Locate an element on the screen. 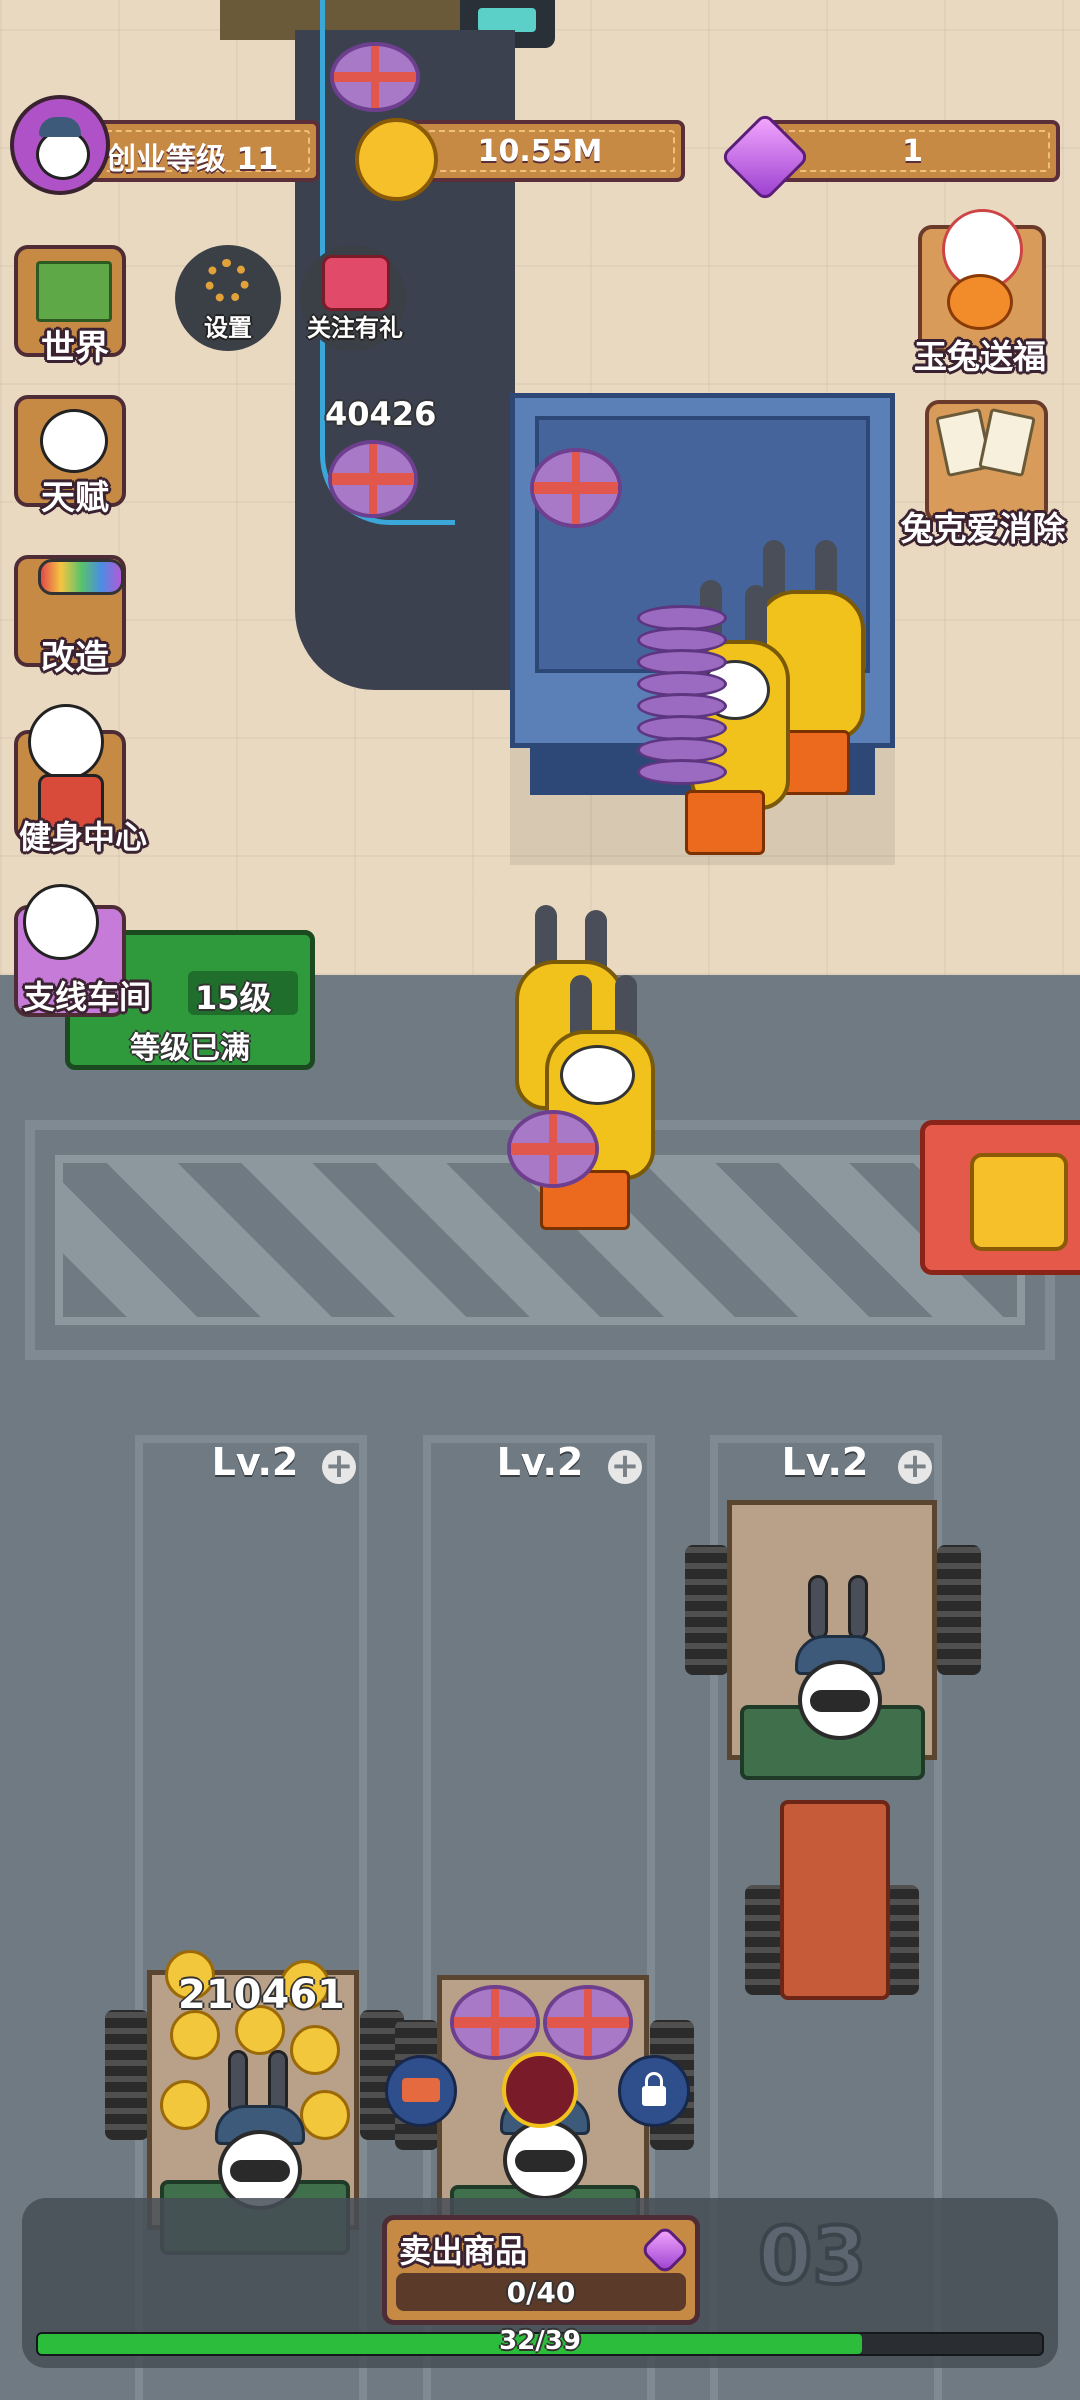 Image resolution: width=1080 pixels, height=2400 pixels. gem-bar: 1 is located at coordinates (912, 151).